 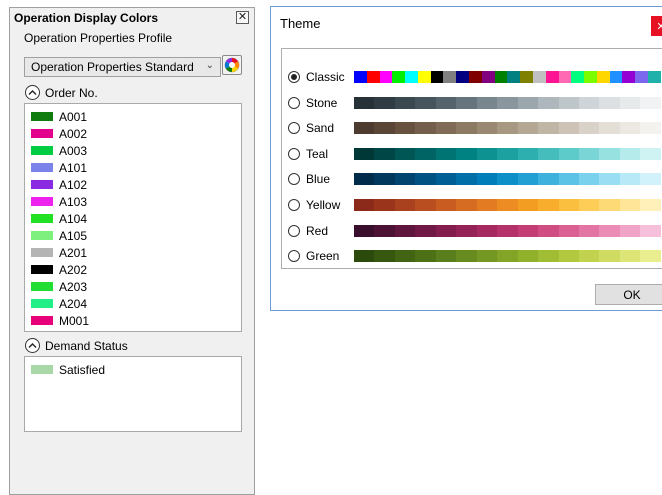 I want to click on theme-label: Green, so click(x=323, y=256).